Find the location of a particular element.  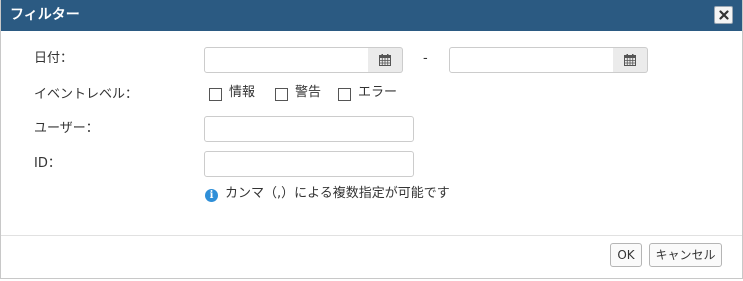

date-from-input is located at coordinates (286, 60).